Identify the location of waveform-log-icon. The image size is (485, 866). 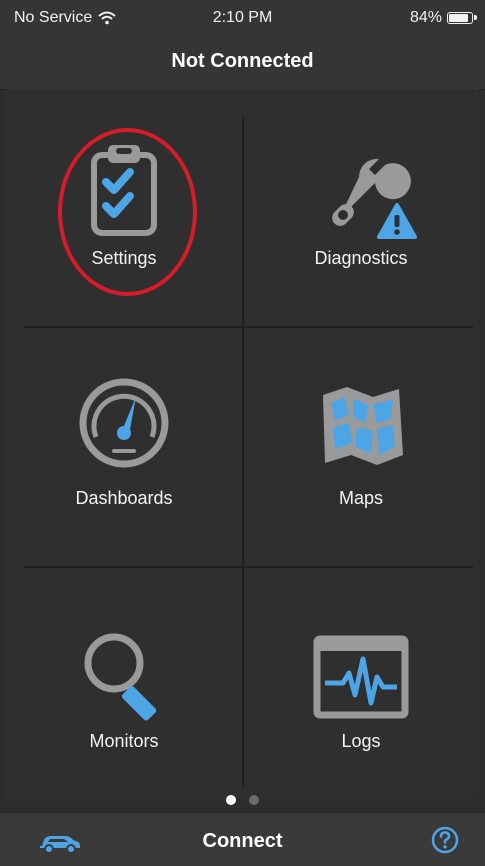
(361, 677).